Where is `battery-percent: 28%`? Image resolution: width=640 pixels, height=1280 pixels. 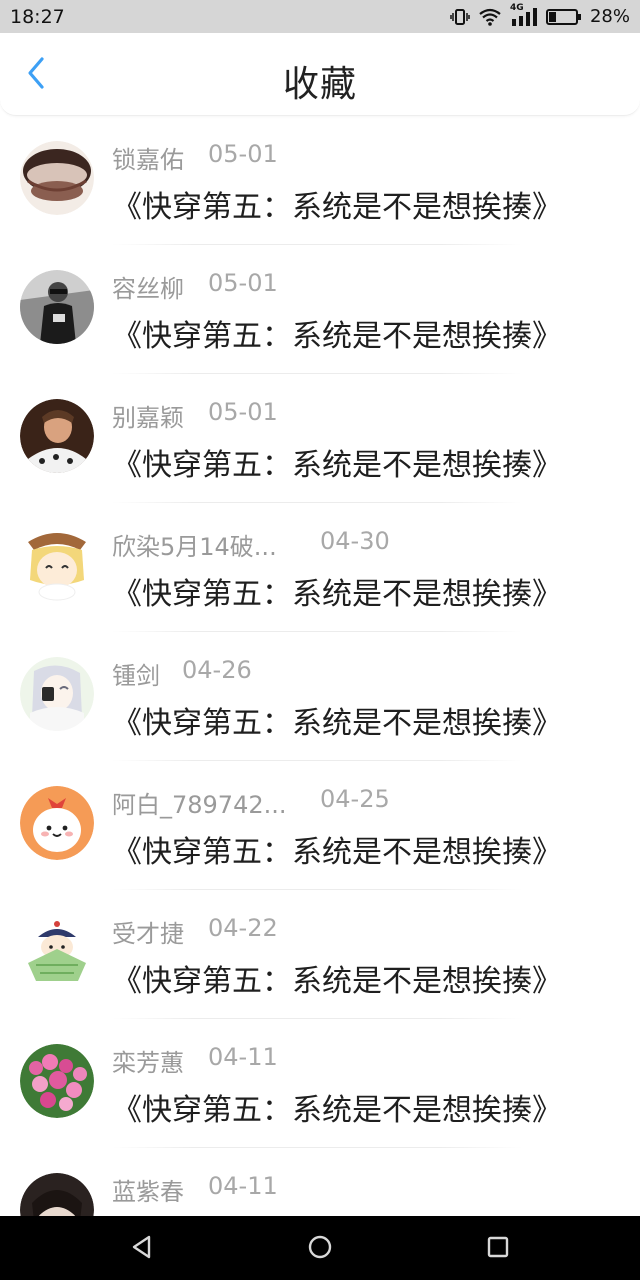
battery-percent: 28% is located at coordinates (609, 16).